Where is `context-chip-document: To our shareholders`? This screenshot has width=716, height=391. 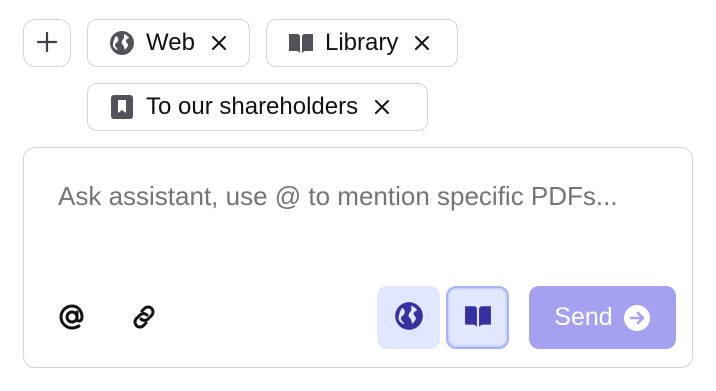
context-chip-document: To our shareholders is located at coordinates (257, 107).